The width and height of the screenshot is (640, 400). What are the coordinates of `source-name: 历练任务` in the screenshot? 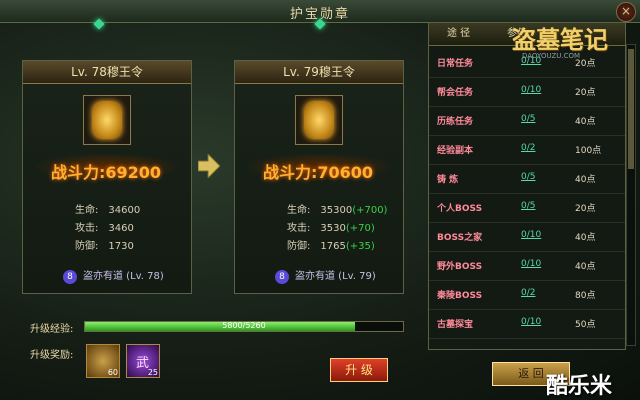 It's located at (455, 122).